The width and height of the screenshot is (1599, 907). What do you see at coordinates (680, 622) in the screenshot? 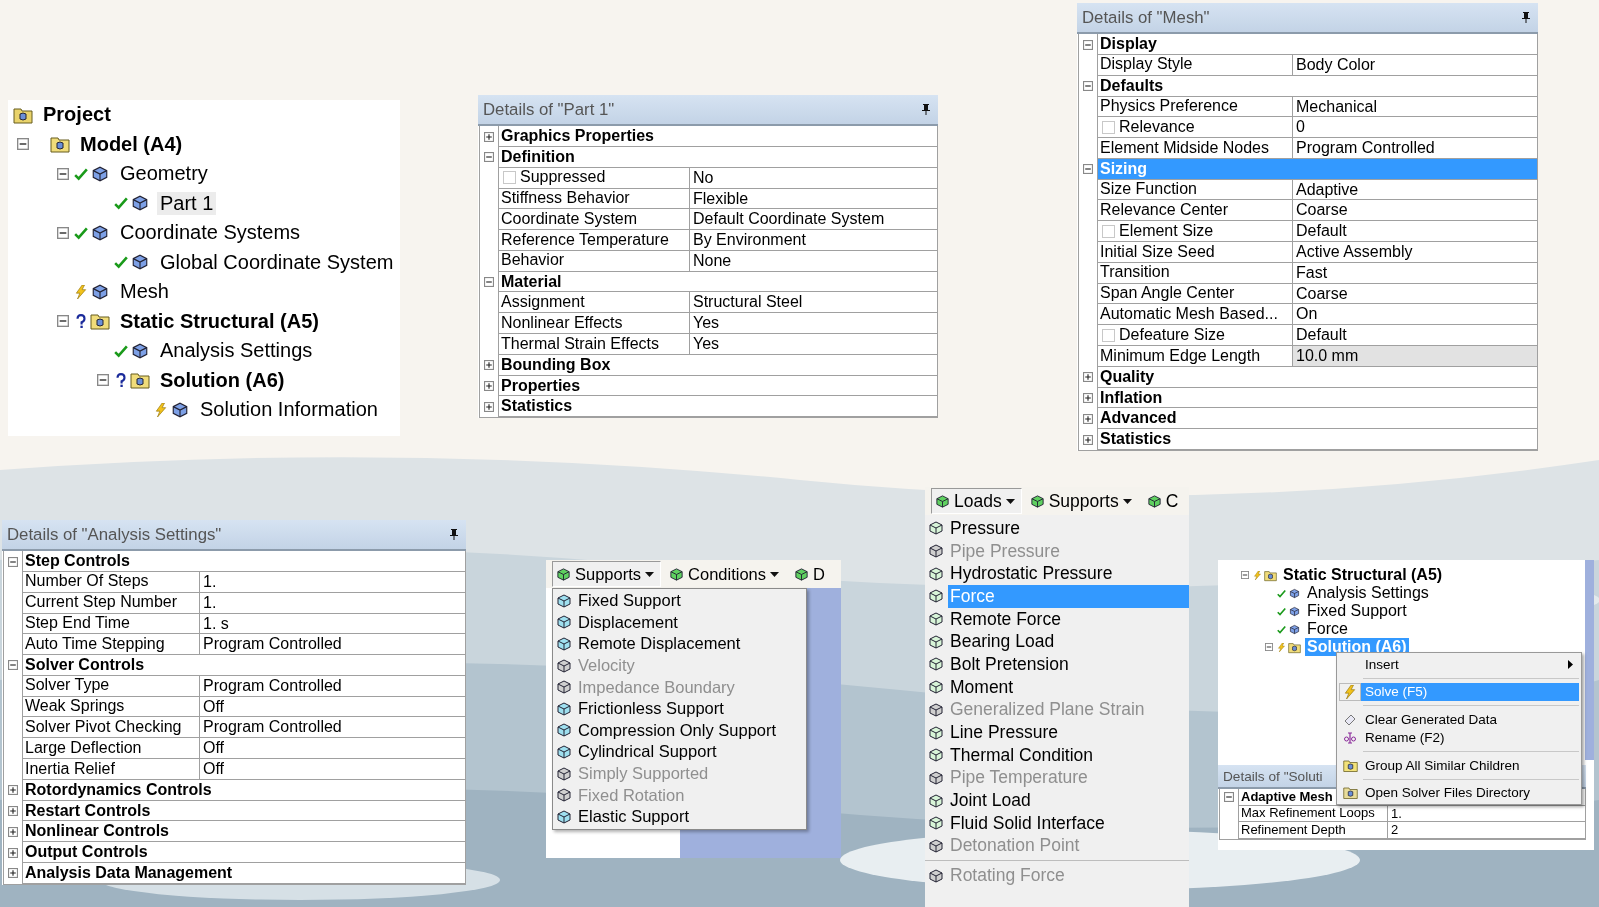
I see `menu-item: Displacement` at bounding box center [680, 622].